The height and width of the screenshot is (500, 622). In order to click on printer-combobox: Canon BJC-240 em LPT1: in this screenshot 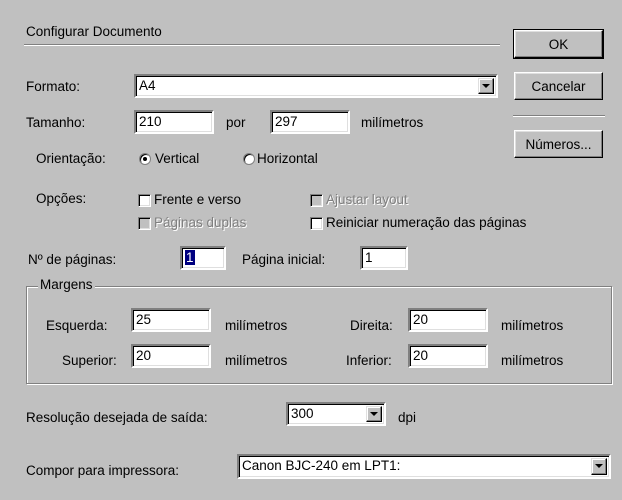, I will do `click(424, 466)`.